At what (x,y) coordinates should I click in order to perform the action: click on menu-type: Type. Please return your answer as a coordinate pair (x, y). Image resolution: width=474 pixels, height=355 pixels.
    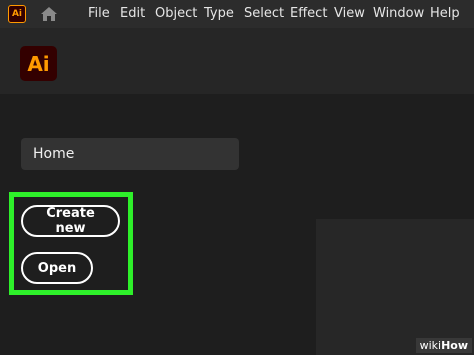
    Looking at the image, I should click on (219, 14).